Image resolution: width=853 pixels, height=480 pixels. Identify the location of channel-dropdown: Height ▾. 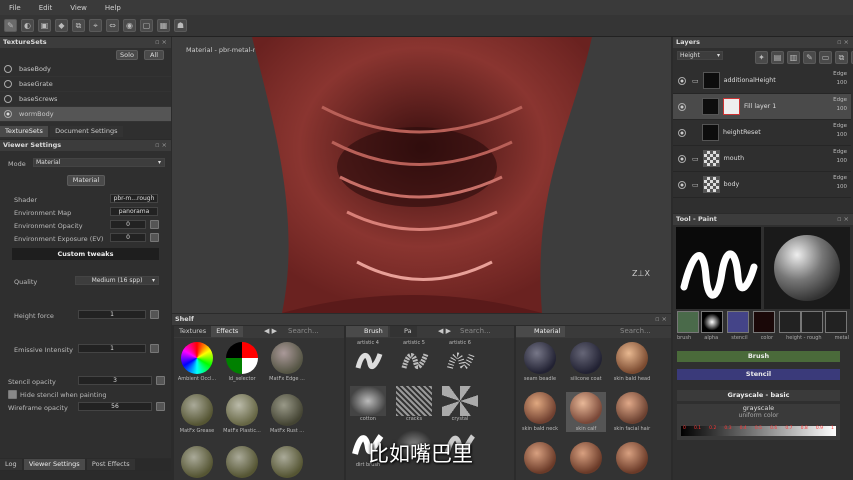
(700, 55).